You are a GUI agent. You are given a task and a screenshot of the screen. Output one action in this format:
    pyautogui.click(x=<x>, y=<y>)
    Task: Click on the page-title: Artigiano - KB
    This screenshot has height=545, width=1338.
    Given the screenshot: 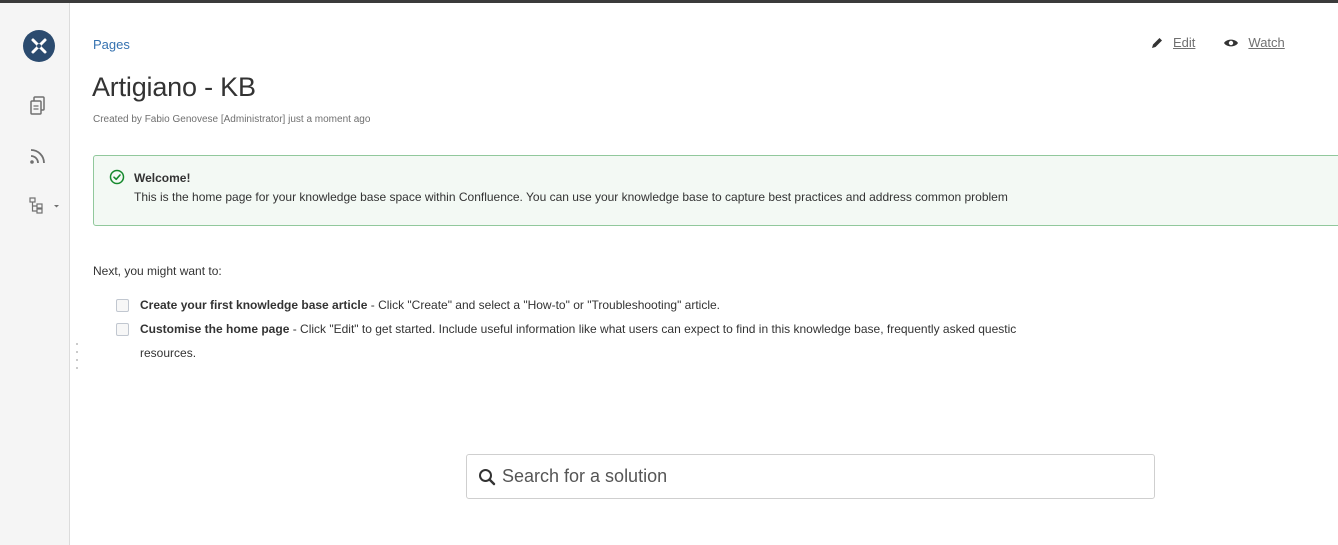 What is the action you would take?
    pyautogui.click(x=174, y=87)
    